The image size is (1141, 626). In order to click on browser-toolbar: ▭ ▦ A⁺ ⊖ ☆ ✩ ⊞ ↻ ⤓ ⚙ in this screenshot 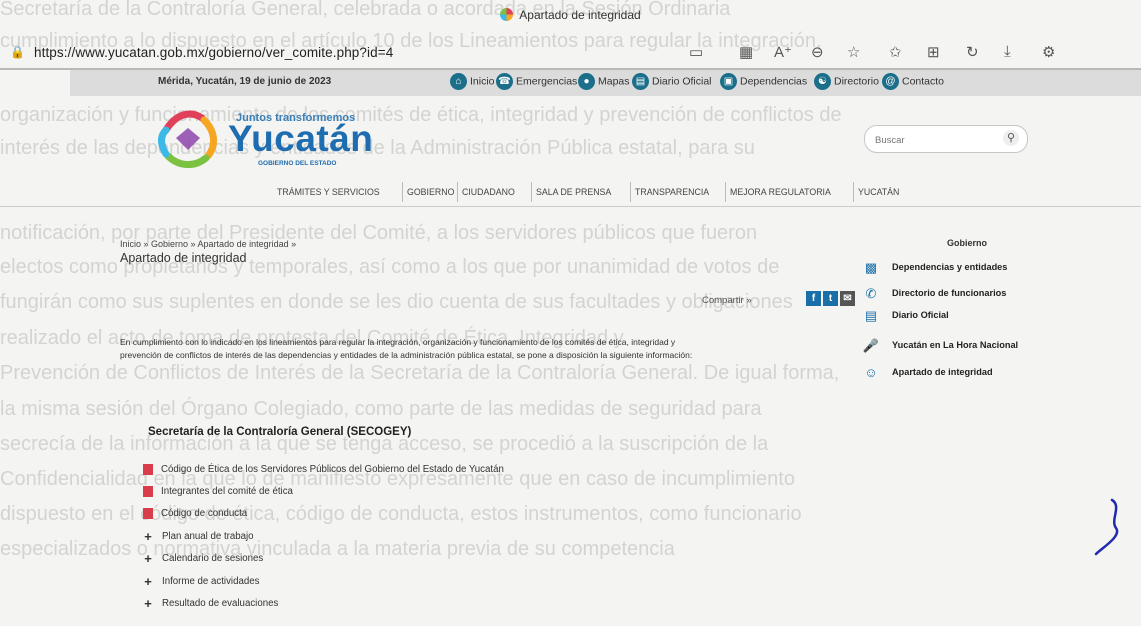, I will do `click(911, 53)`.